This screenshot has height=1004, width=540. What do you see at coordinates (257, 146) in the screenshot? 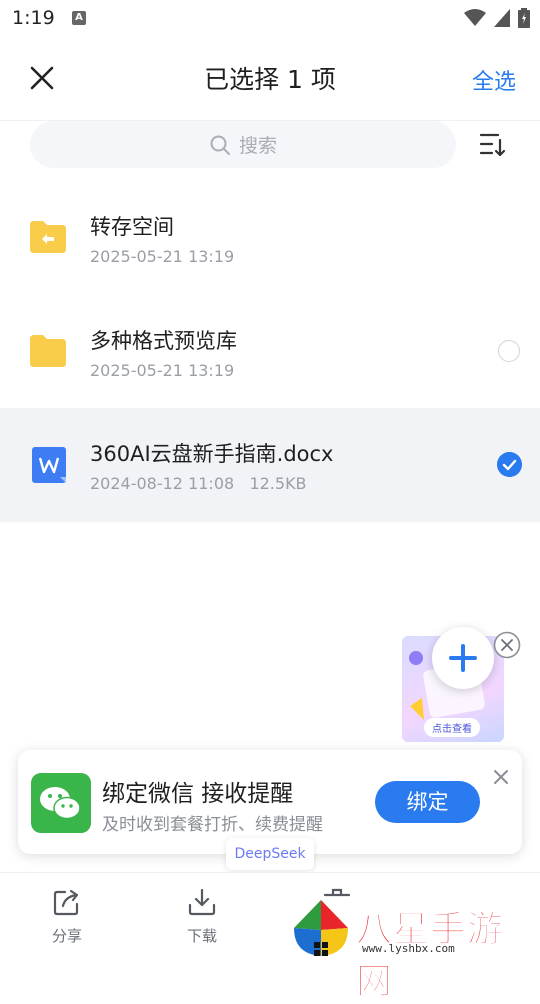
I see `search-placeholder: 搜索` at bounding box center [257, 146].